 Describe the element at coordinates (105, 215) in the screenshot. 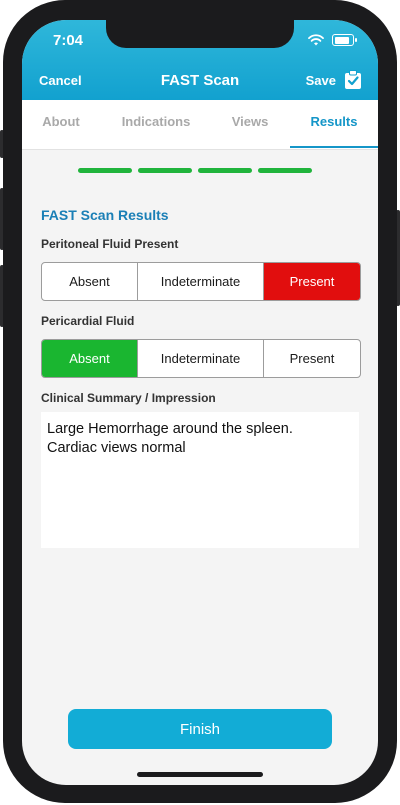

I see `results-title: FAST Scan Results` at that location.